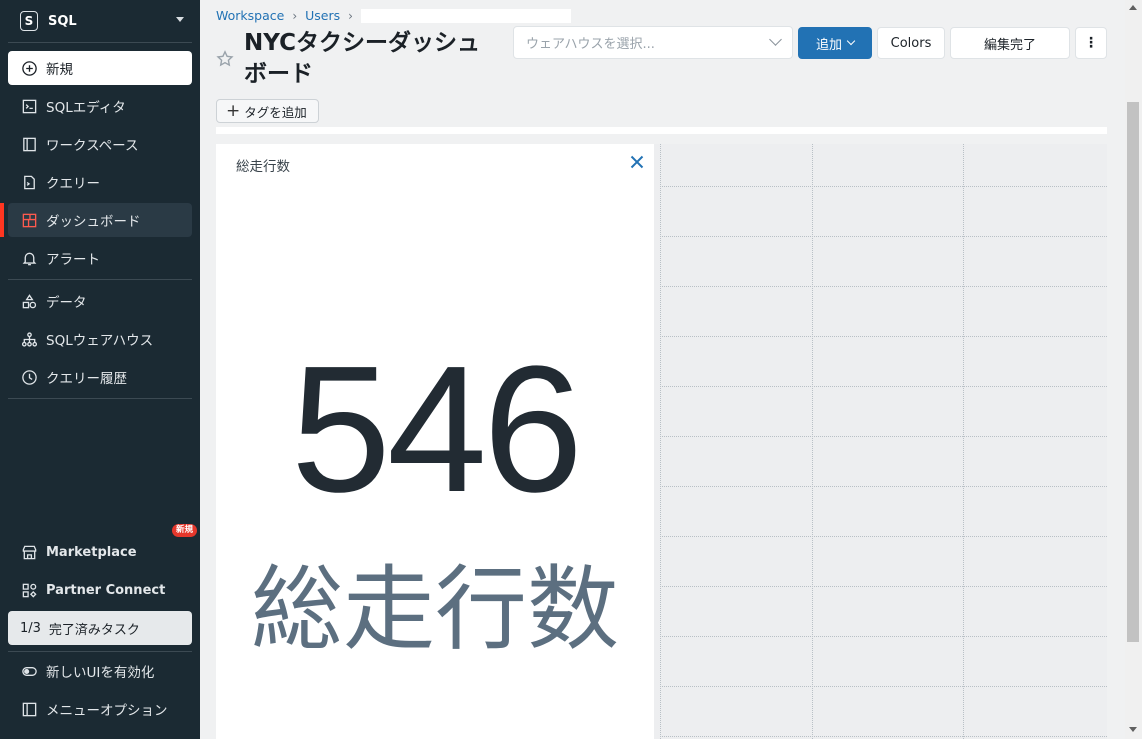 This screenshot has height=739, width=1142. What do you see at coordinates (94, 630) in the screenshot?
I see `task-label: 完了済みタスク` at bounding box center [94, 630].